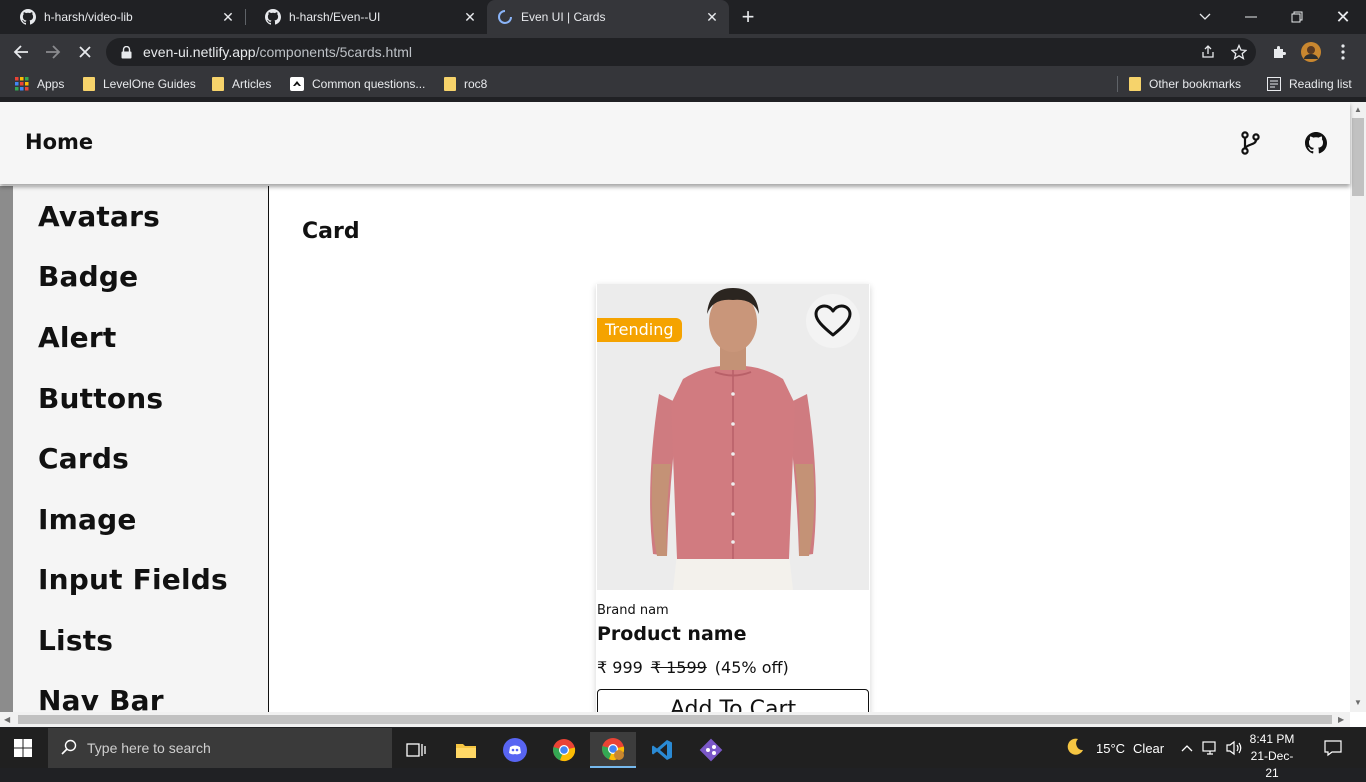  What do you see at coordinates (465, 84) in the screenshot?
I see `bookmark-roc8: roc8` at bounding box center [465, 84].